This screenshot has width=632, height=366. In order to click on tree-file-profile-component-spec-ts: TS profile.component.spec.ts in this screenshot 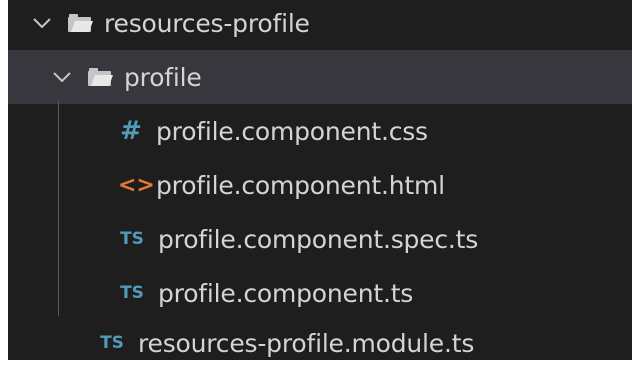, I will do `click(320, 239)`.